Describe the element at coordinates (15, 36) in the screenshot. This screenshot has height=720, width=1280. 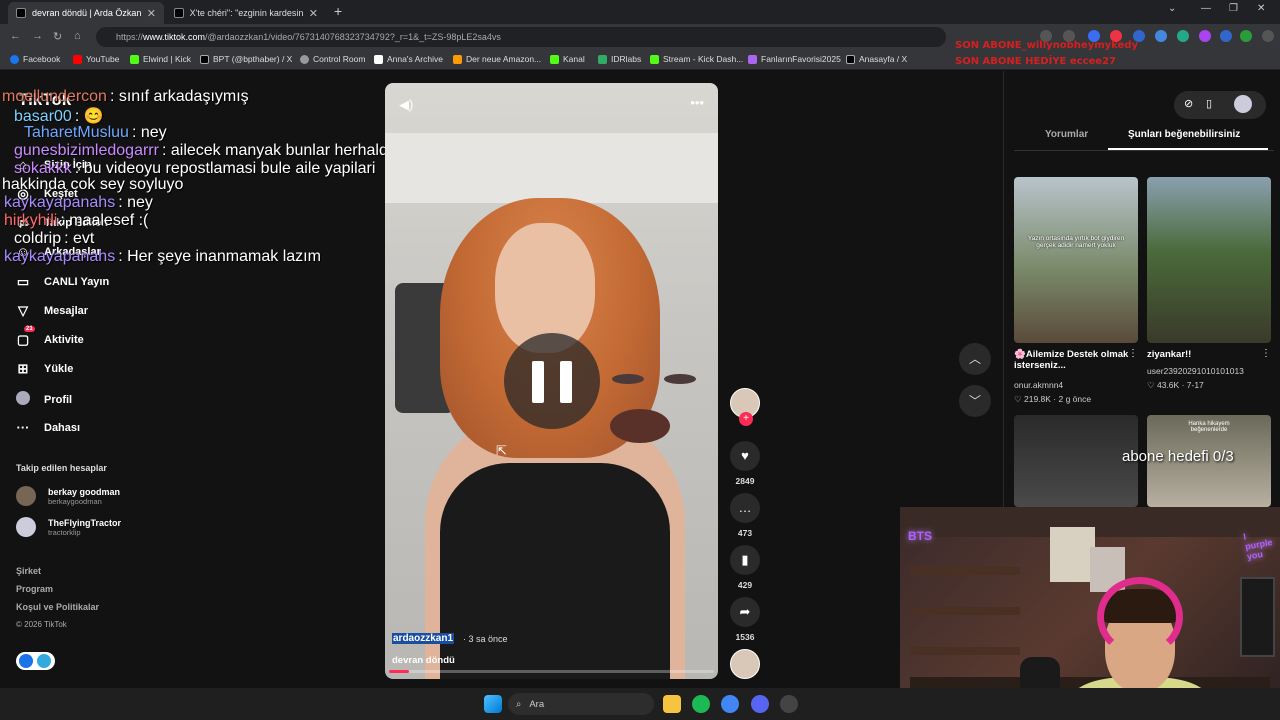
I see `back-arrow-icon: ←` at that location.